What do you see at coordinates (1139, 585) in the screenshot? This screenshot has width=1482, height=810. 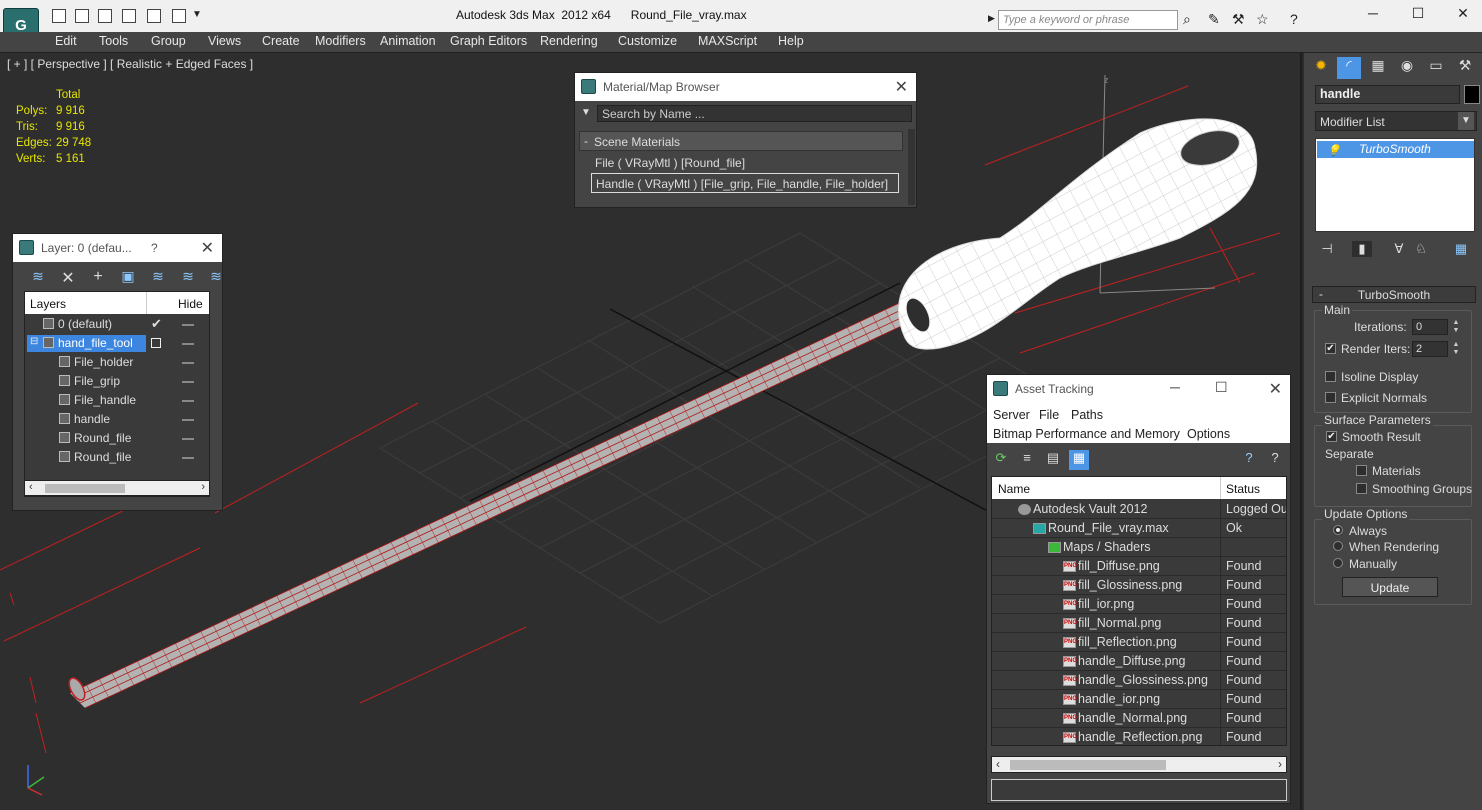 I see `asset-row: PNG fill_Glossiness.png Found` at bounding box center [1139, 585].